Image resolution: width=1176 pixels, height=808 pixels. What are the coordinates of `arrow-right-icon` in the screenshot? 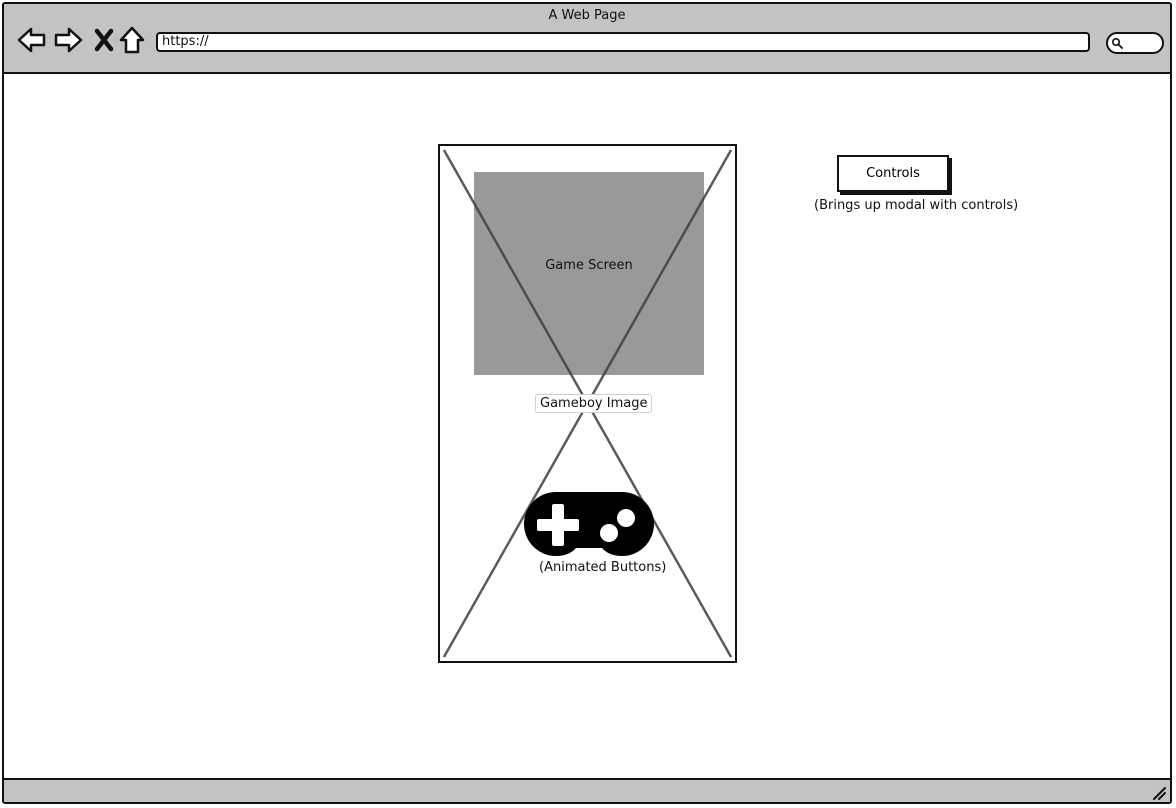 It's located at (68, 40).